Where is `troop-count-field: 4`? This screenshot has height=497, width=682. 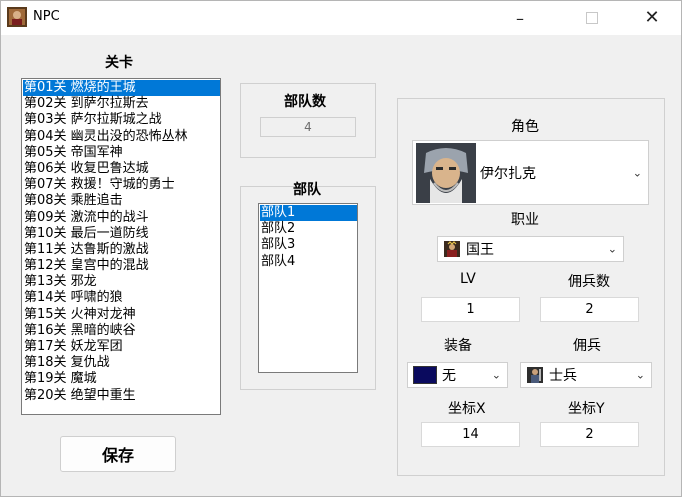
troop-count-field: 4 is located at coordinates (308, 127).